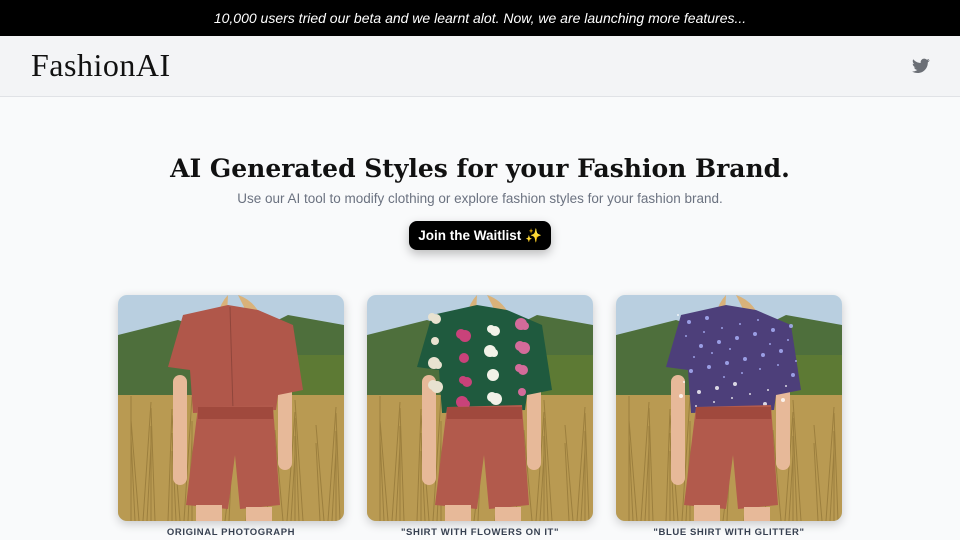  I want to click on caption-original: ORIGINAL PHOTOGRAPH, so click(231, 532).